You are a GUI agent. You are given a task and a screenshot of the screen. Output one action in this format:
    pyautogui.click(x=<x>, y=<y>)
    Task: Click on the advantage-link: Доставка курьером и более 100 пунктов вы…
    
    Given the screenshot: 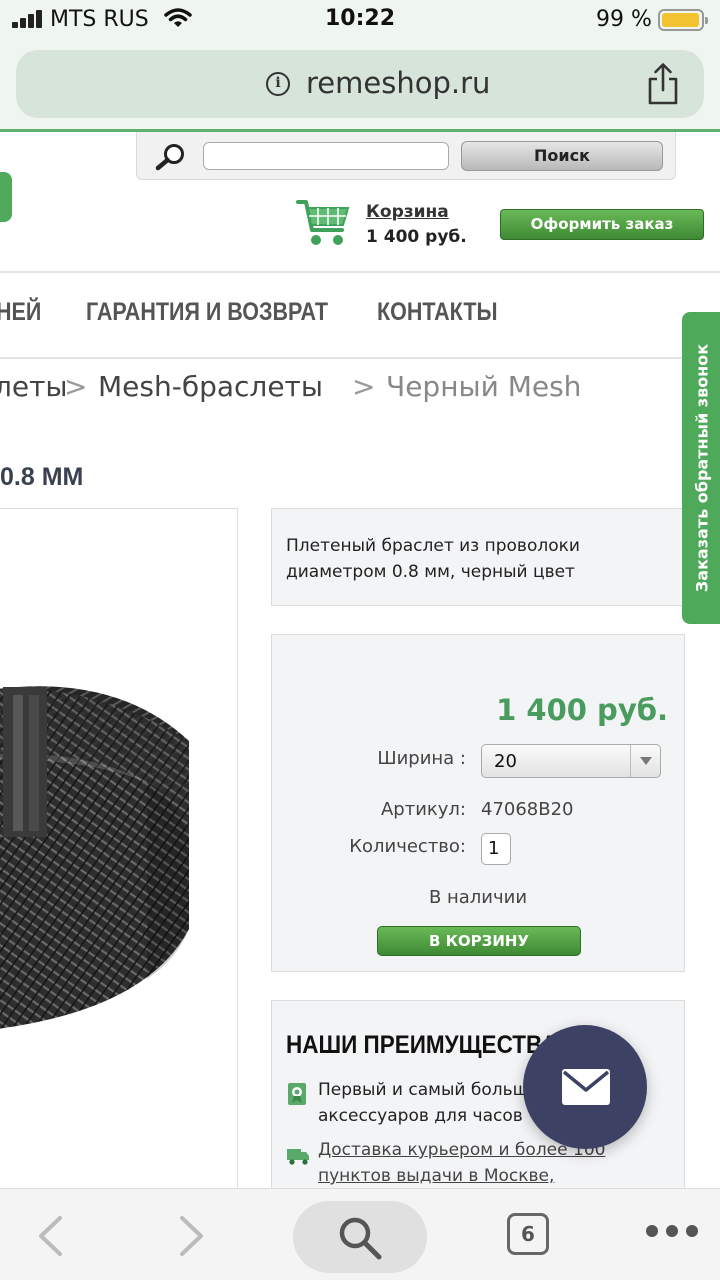 What is the action you would take?
    pyautogui.click(x=498, y=1163)
    